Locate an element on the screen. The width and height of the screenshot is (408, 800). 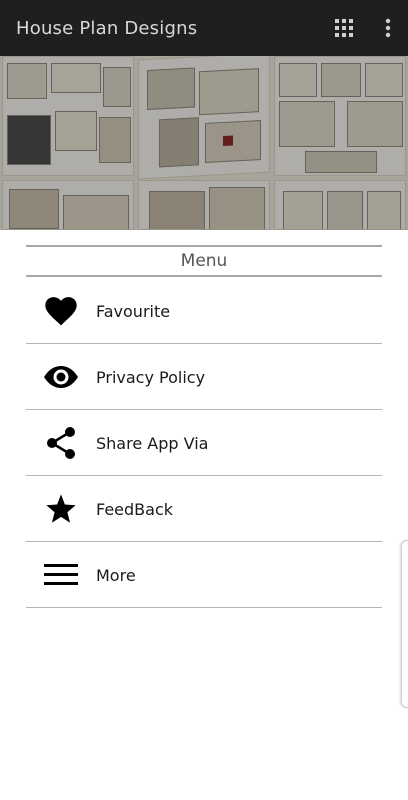
menu-header: Menu is located at coordinates (204, 261).